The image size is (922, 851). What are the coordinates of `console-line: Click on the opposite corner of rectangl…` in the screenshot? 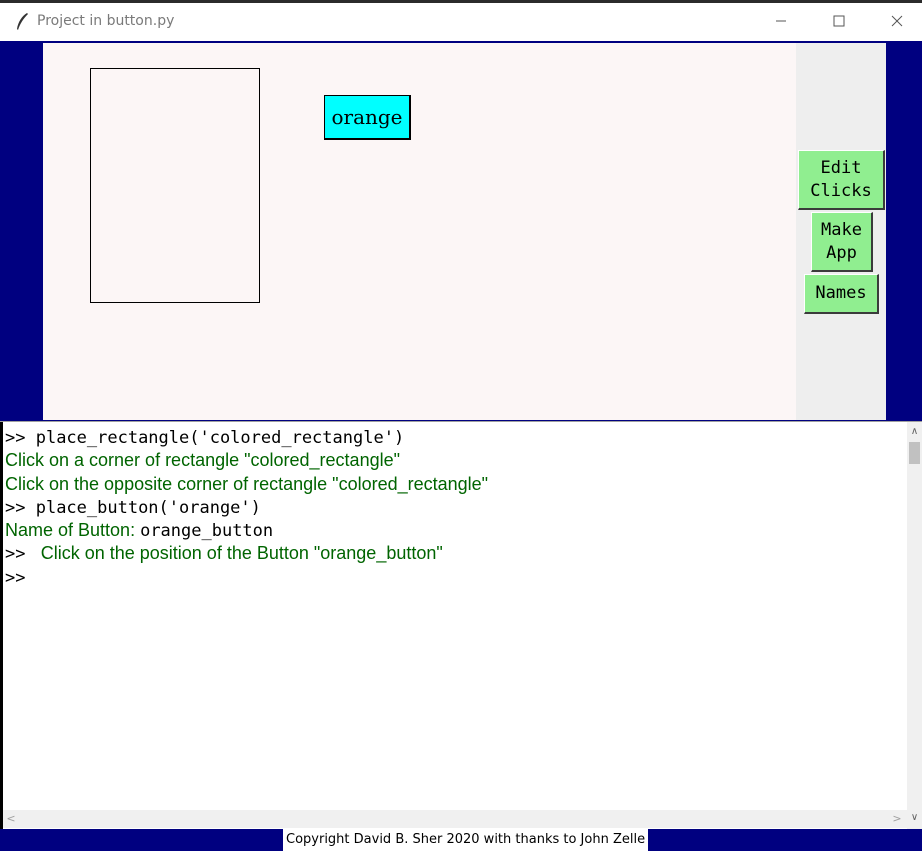 It's located at (454, 484).